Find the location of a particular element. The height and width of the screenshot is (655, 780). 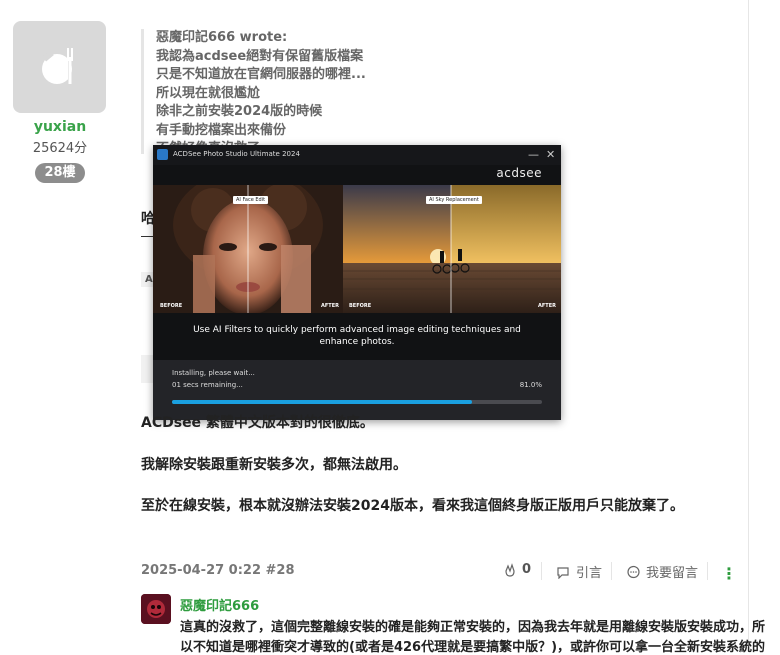

like-count: 0 is located at coordinates (527, 569).